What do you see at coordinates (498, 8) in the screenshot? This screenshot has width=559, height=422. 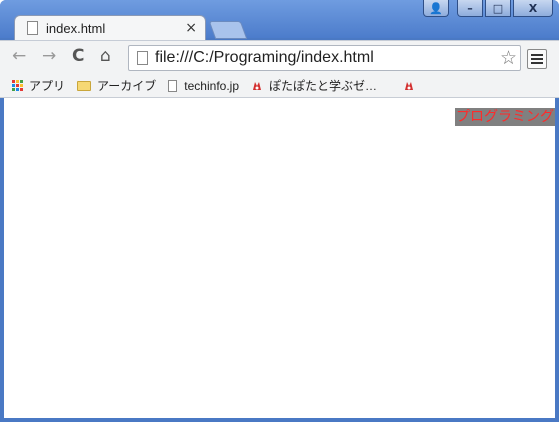 I see `maximize-button: □` at bounding box center [498, 8].